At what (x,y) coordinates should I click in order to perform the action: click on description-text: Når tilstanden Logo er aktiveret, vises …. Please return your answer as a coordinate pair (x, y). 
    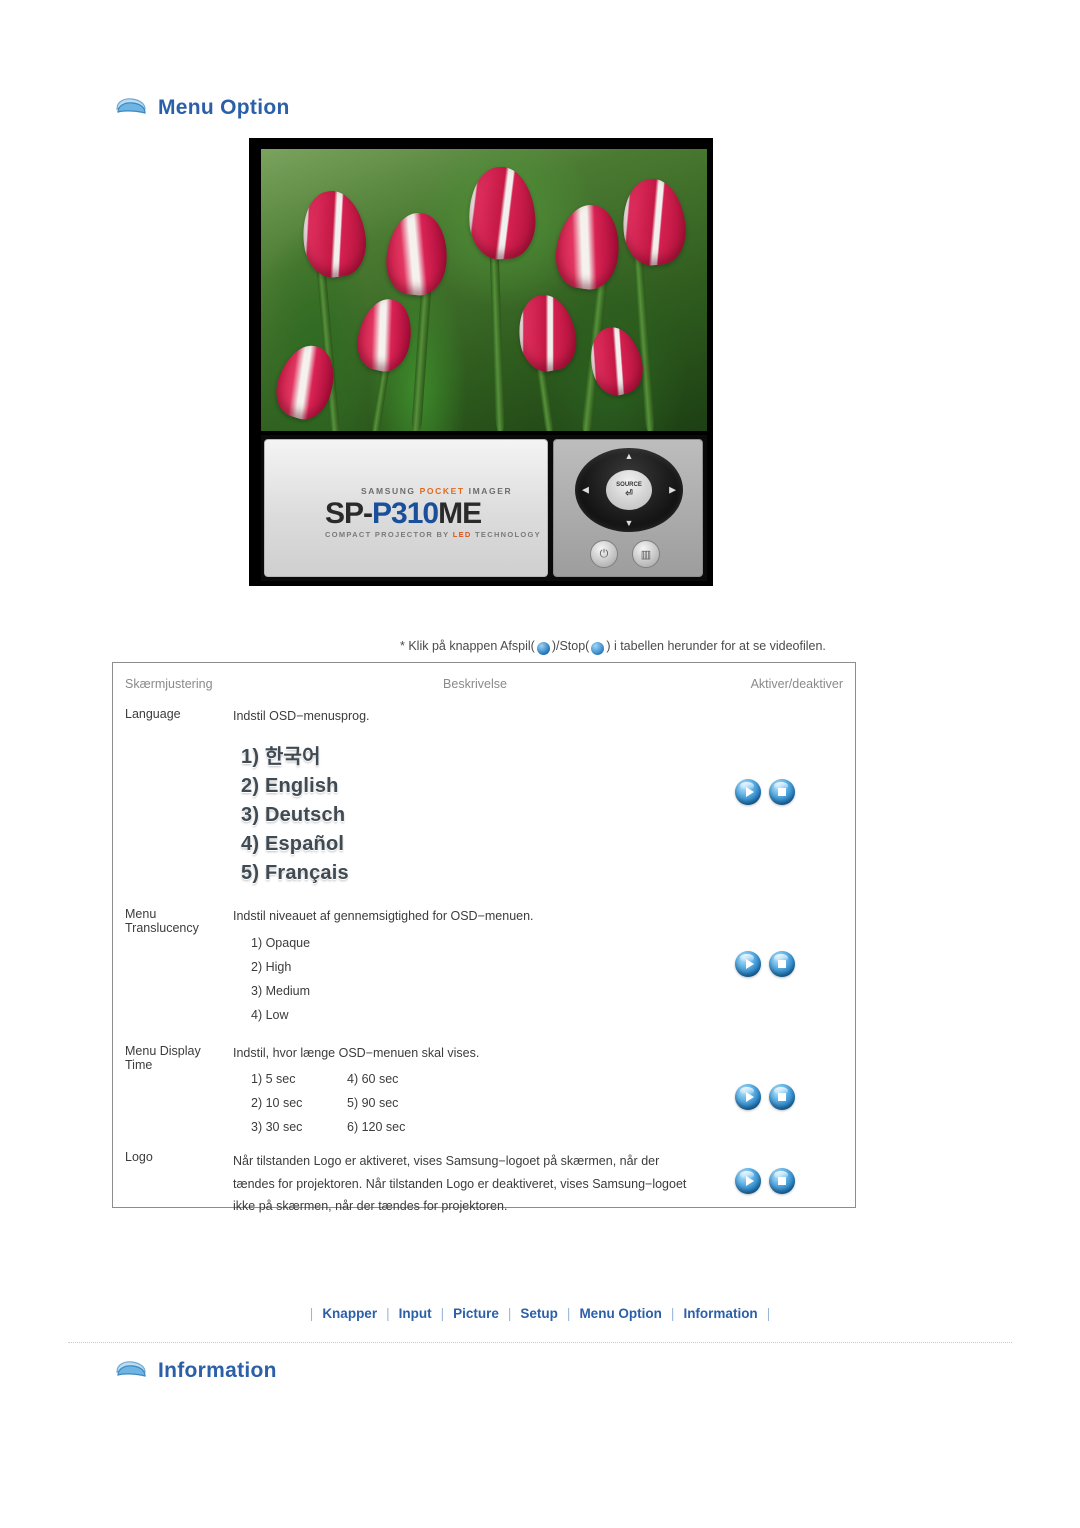
    Looking at the image, I should click on (460, 1184).